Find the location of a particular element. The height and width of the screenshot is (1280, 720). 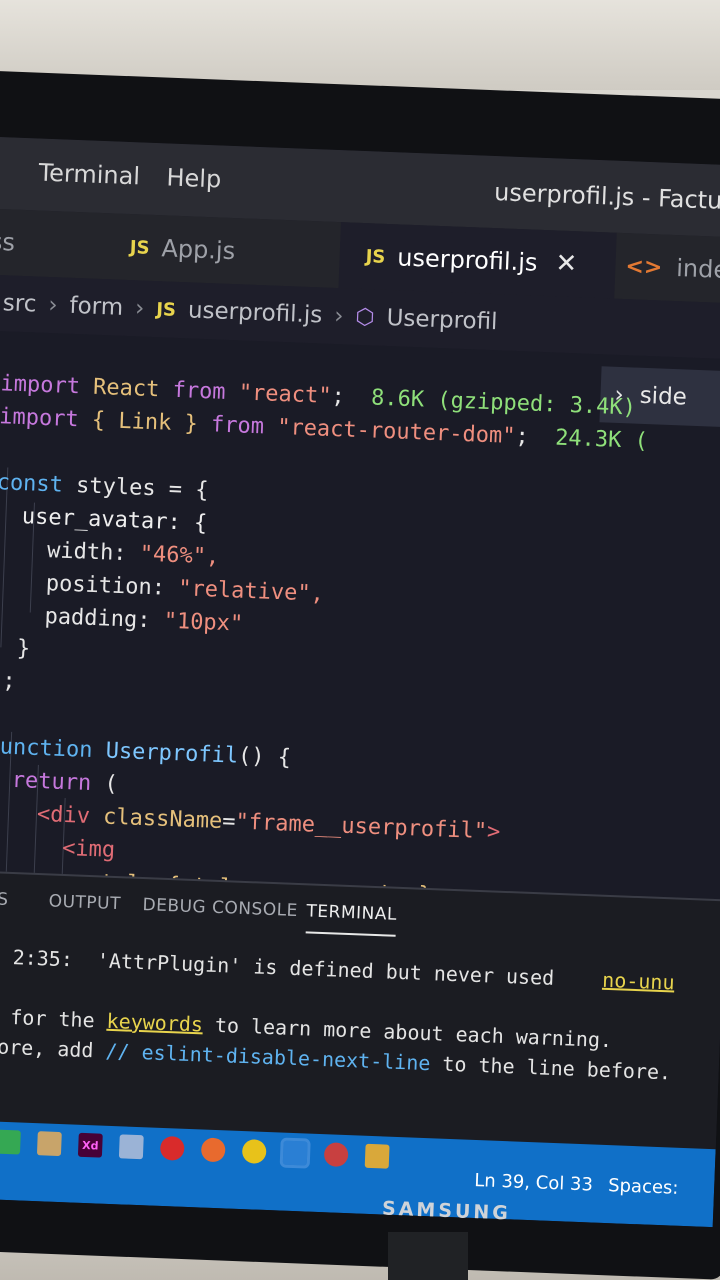

code-token: } is located at coordinates (23, 649).